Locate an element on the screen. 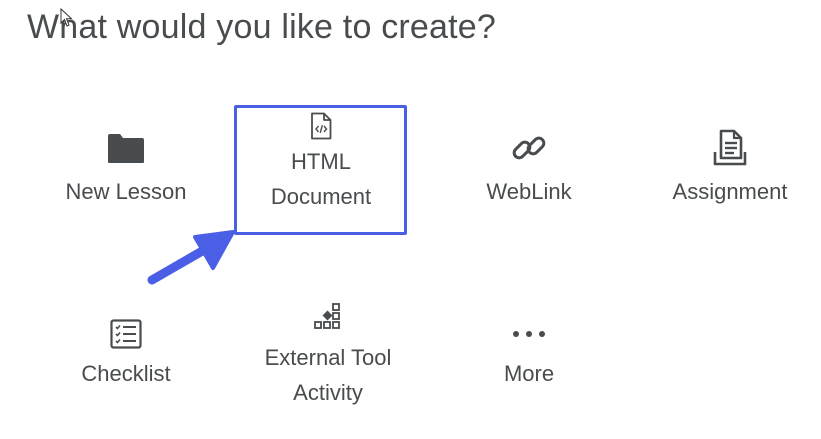  create-assignment-button: Assignment is located at coordinates (730, 165).